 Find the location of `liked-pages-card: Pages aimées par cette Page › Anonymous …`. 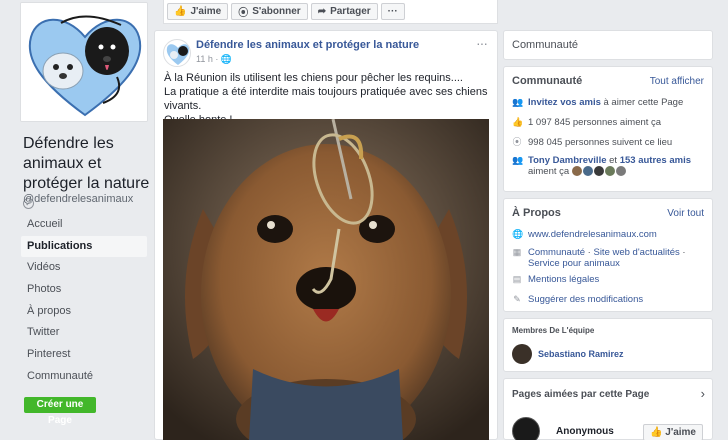

liked-pages-card: Pages aimées par cette Page › Anonymous … is located at coordinates (608, 409).